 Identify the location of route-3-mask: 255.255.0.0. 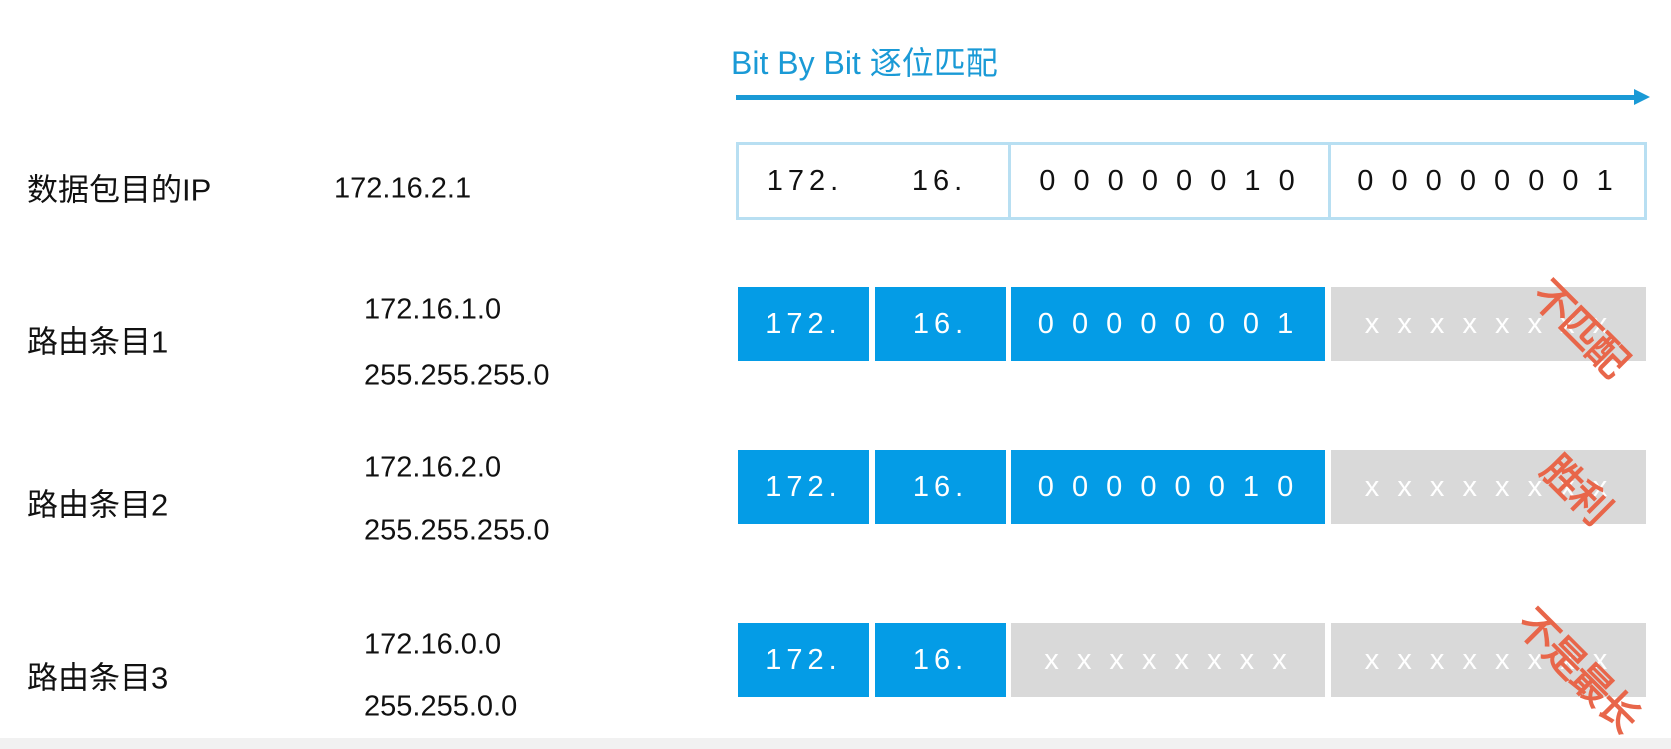
(441, 706).